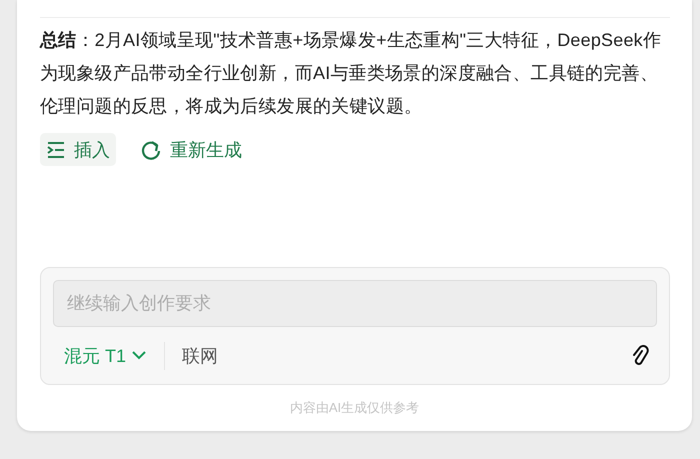 This screenshot has width=700, height=459. Describe the element at coordinates (151, 149) in the screenshot. I see `refresh-icon` at that location.